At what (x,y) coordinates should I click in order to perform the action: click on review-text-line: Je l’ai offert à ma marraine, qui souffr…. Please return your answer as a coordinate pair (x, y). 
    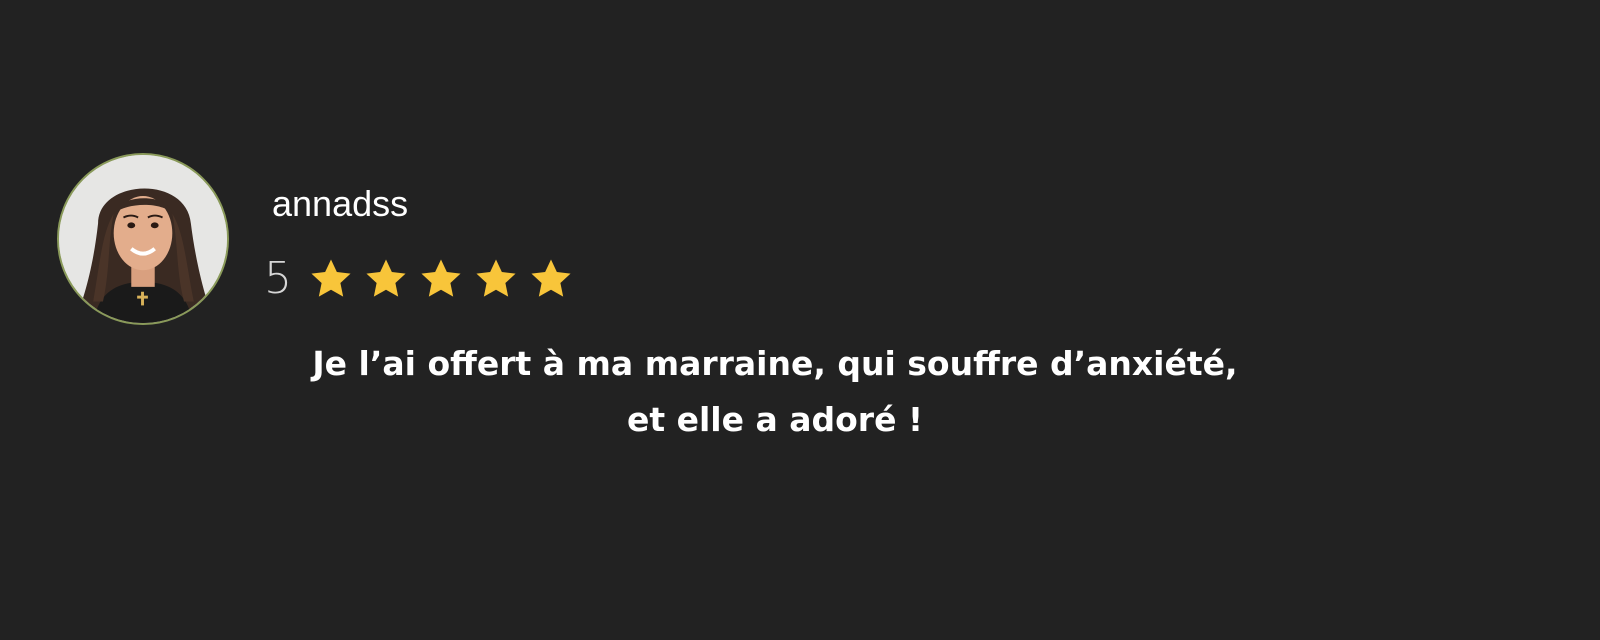
    Looking at the image, I should click on (775, 363).